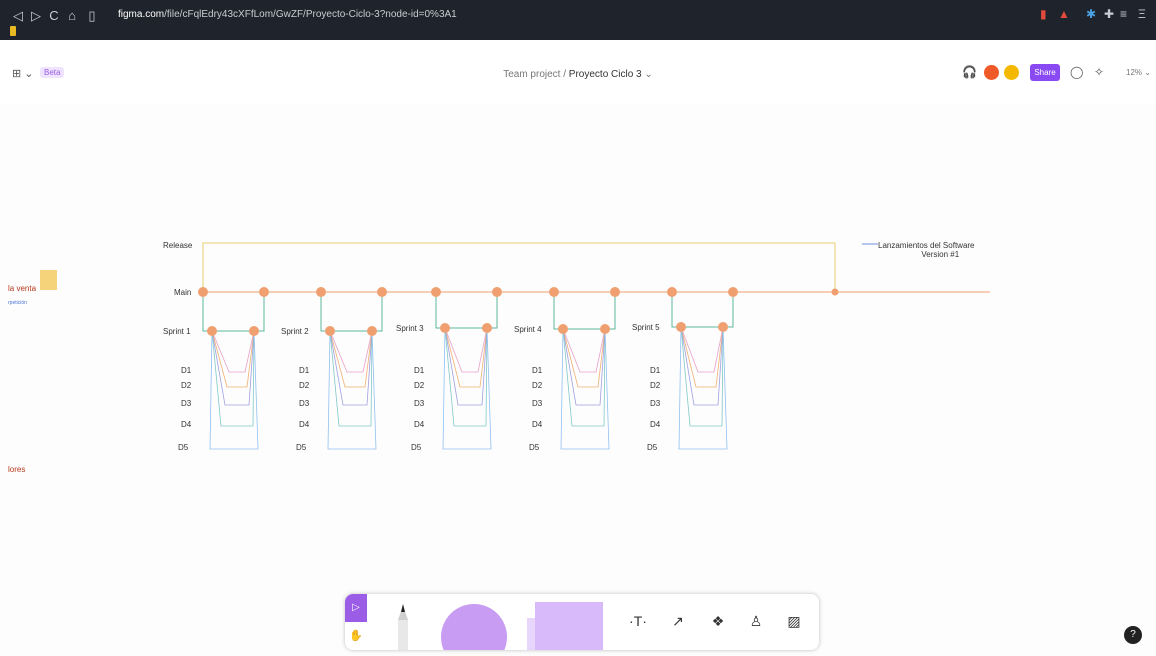  I want to click on hand-tool-button: ✋, so click(356, 636).